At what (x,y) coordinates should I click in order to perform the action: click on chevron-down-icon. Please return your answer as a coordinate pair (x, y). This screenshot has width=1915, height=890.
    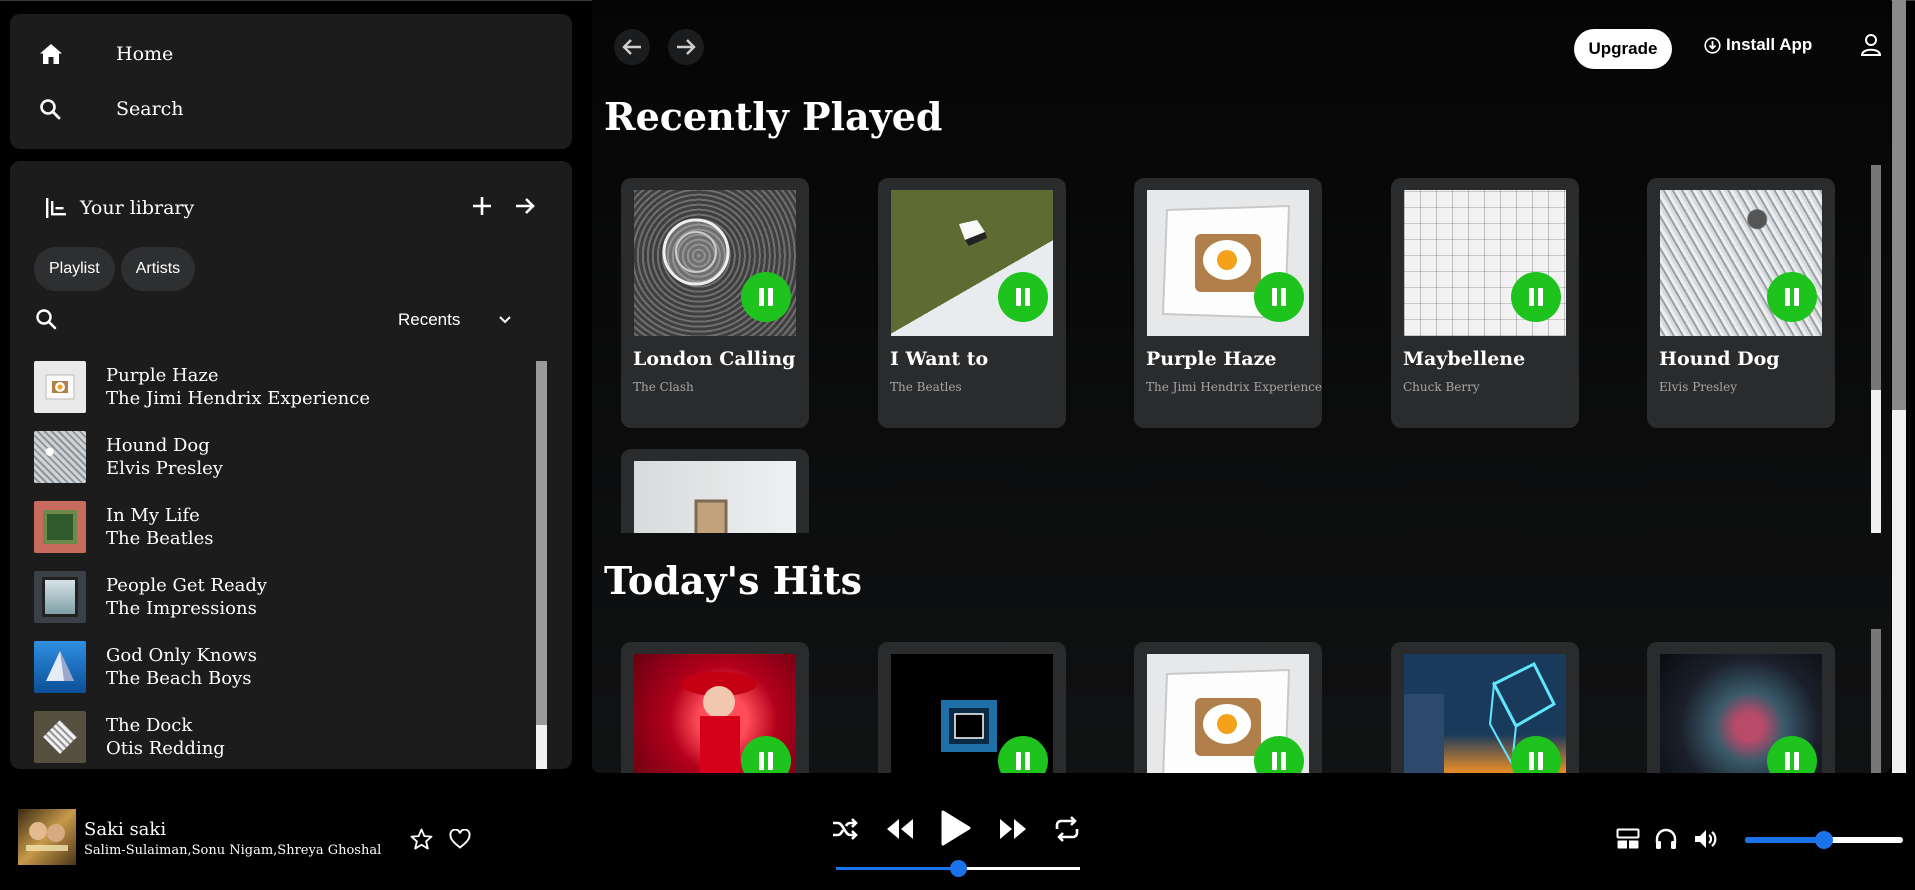
    Looking at the image, I should click on (505, 320).